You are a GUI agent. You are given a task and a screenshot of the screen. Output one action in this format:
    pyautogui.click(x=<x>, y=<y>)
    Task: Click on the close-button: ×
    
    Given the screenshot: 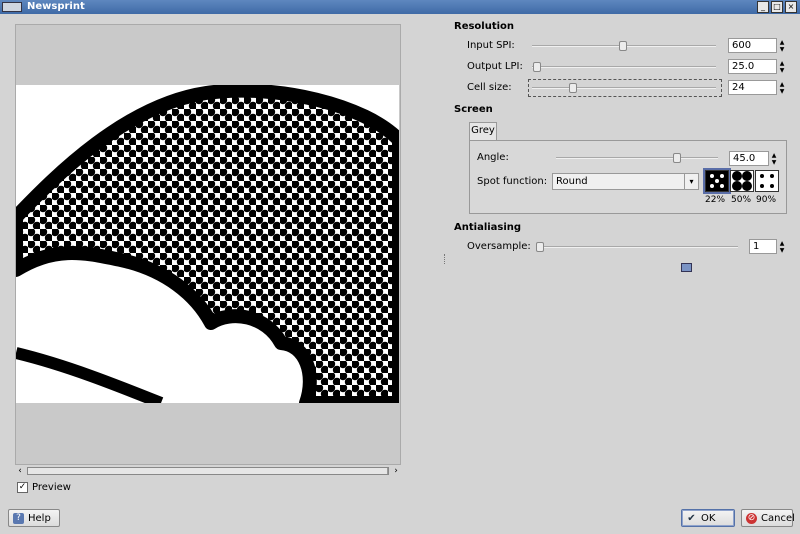 What is the action you would take?
    pyautogui.click(x=791, y=7)
    